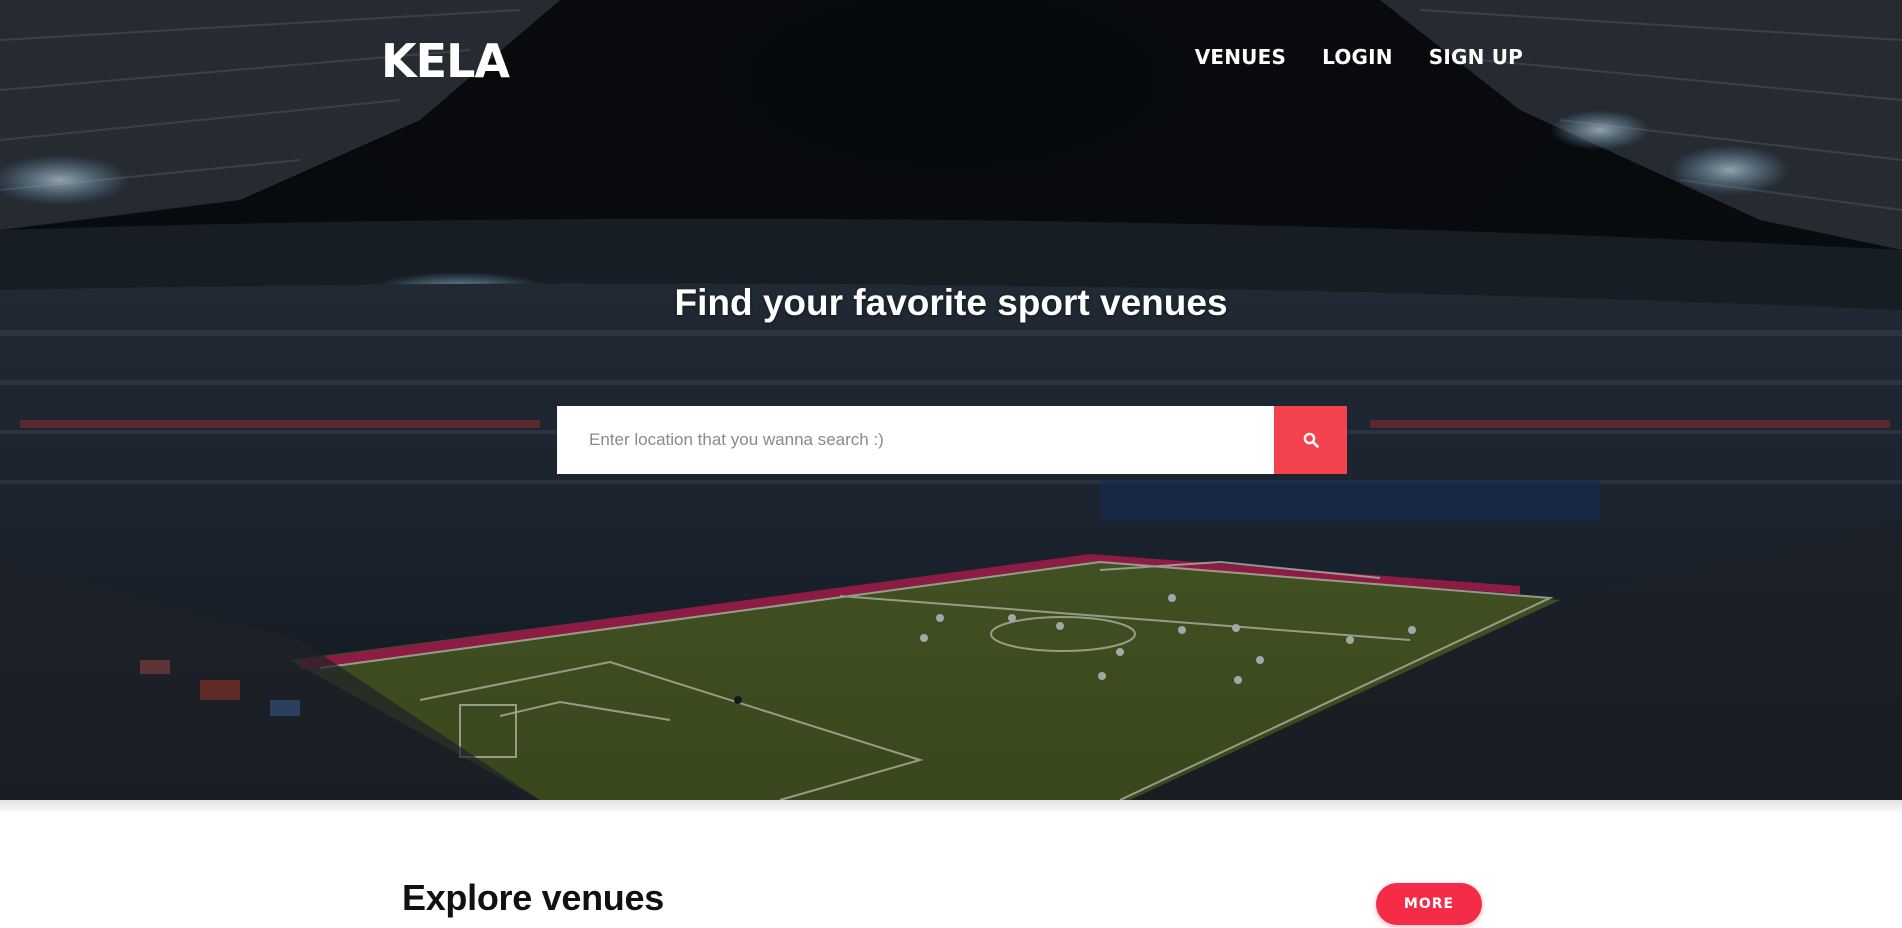 Image resolution: width=1902 pixels, height=928 pixels. Describe the element at coordinates (1240, 57) in the screenshot. I see `nav-venues-link: VENUES` at that location.